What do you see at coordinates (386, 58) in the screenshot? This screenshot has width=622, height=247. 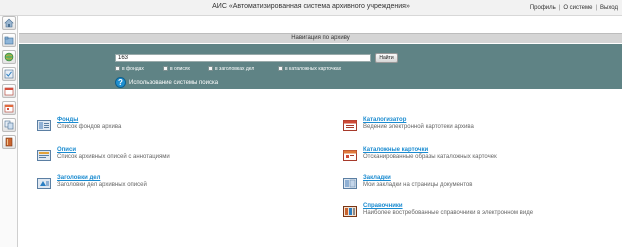 I see `search-button: Найти` at bounding box center [386, 58].